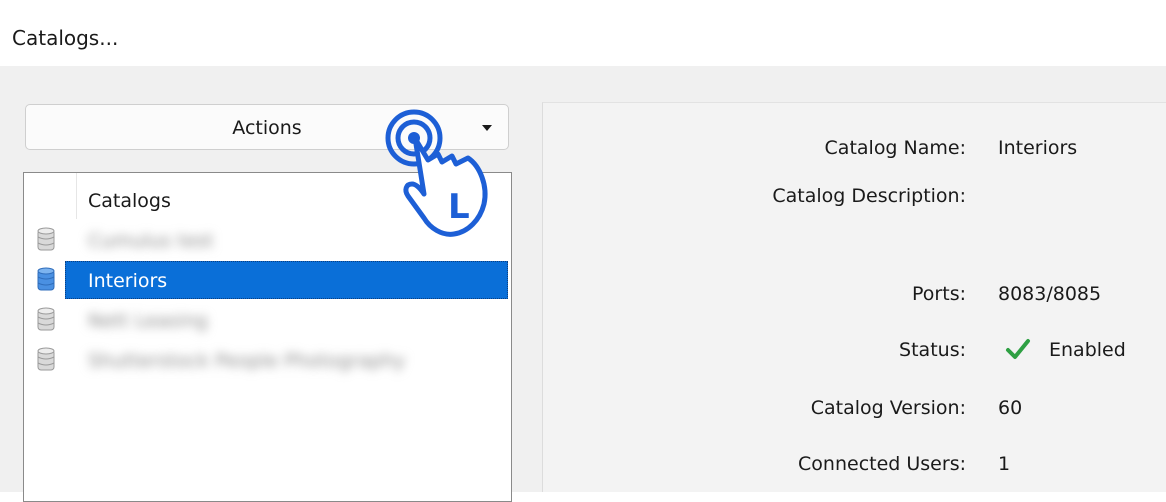  I want to click on catalog-item-label: Nett Leasing, so click(148, 321).